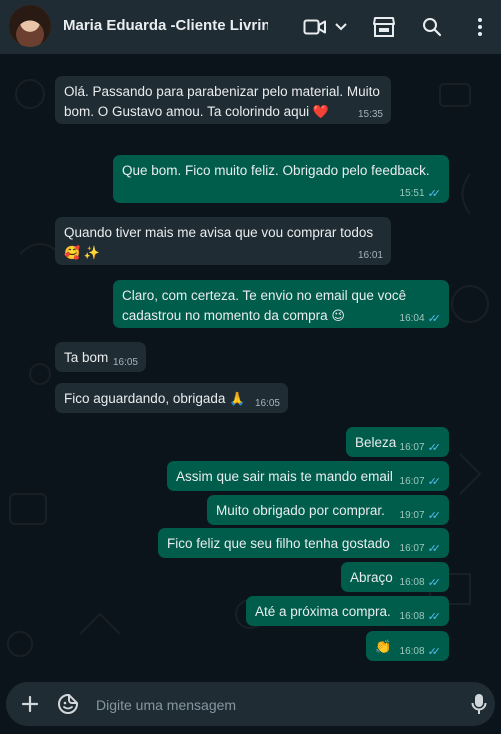 The height and width of the screenshot is (734, 501). I want to click on pray-emoji-icon: 🙏, so click(237, 398).